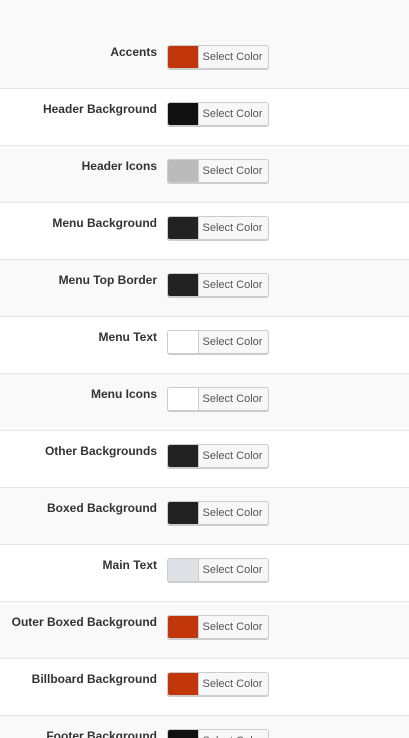 The width and height of the screenshot is (409, 738). I want to click on setting-label: Footer Background, so click(101, 733).